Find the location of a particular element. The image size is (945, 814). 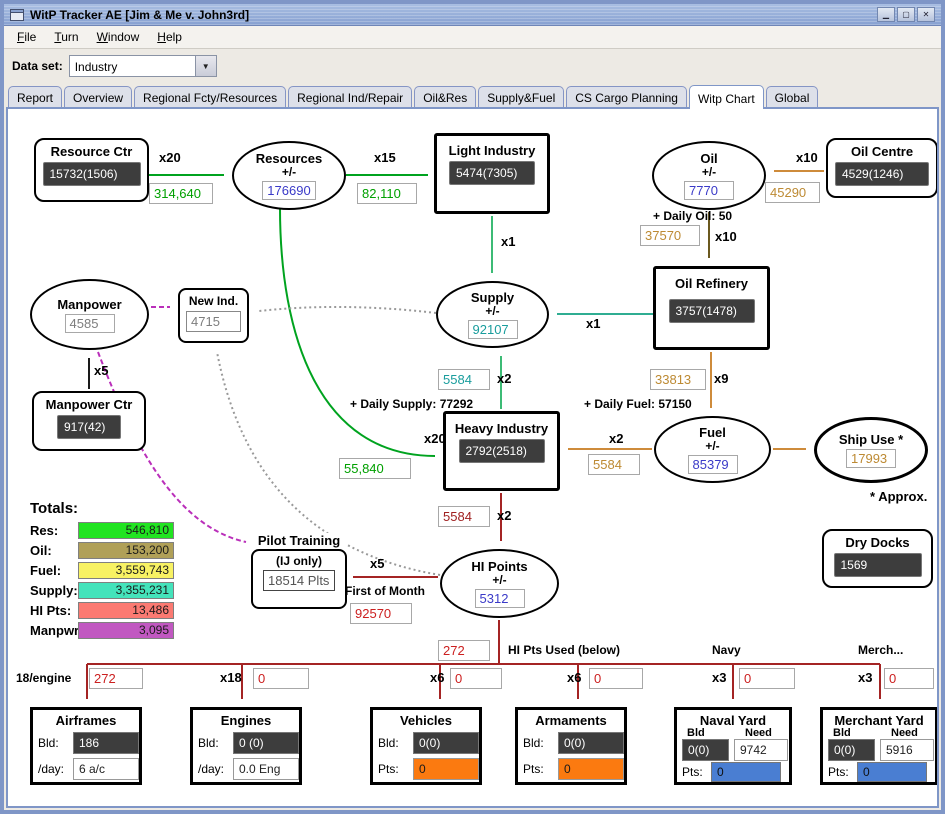

factory-vehicles: Vehicles Bld: 0(0) Pts: 0 is located at coordinates (426, 746).